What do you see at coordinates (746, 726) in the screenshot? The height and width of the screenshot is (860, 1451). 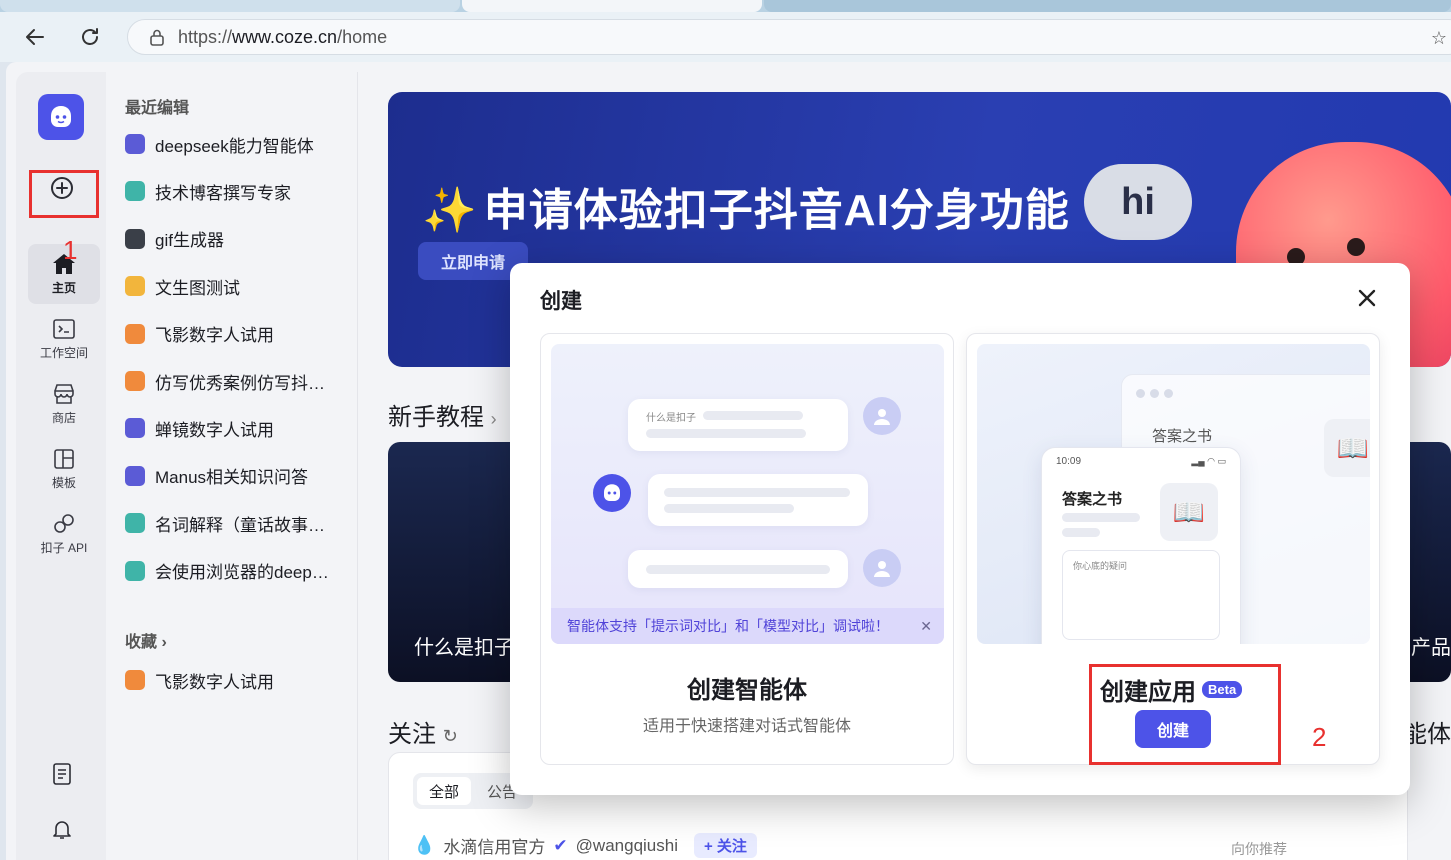 I see `agent-desc: 适用于快速搭建对话式智能体` at bounding box center [746, 726].